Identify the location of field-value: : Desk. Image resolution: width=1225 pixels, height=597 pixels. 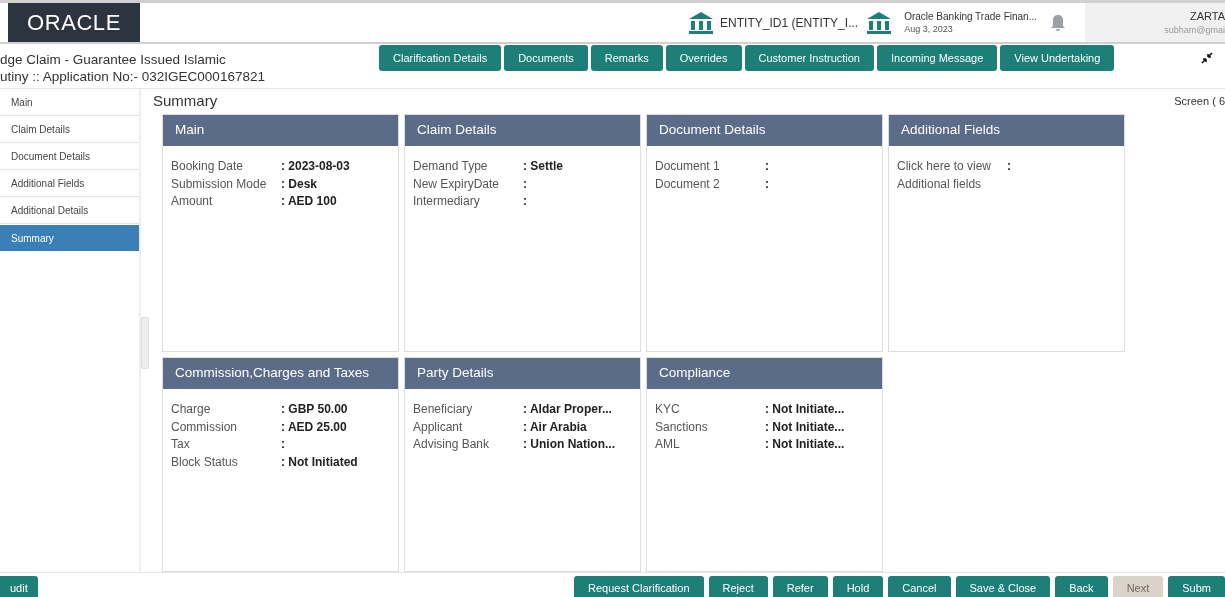
(299, 184).